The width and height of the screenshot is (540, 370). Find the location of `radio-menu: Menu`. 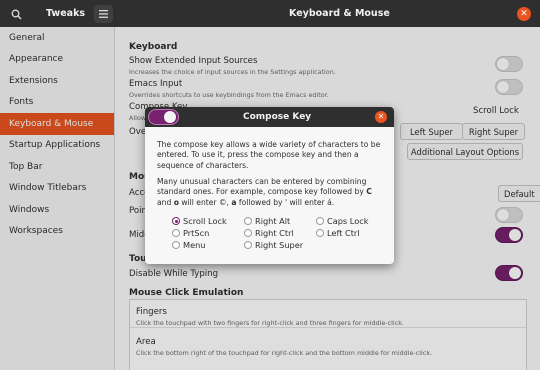

radio-menu: Menu is located at coordinates (188, 245).